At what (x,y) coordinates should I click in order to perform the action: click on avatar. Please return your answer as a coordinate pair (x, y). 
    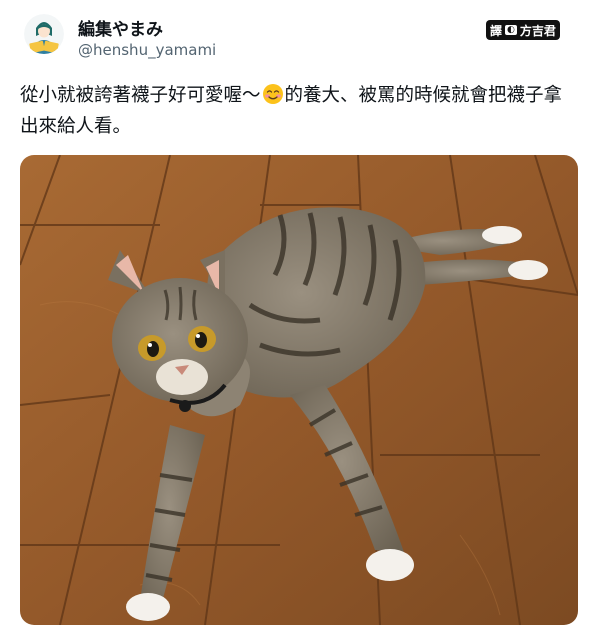
    Looking at the image, I should click on (44, 34).